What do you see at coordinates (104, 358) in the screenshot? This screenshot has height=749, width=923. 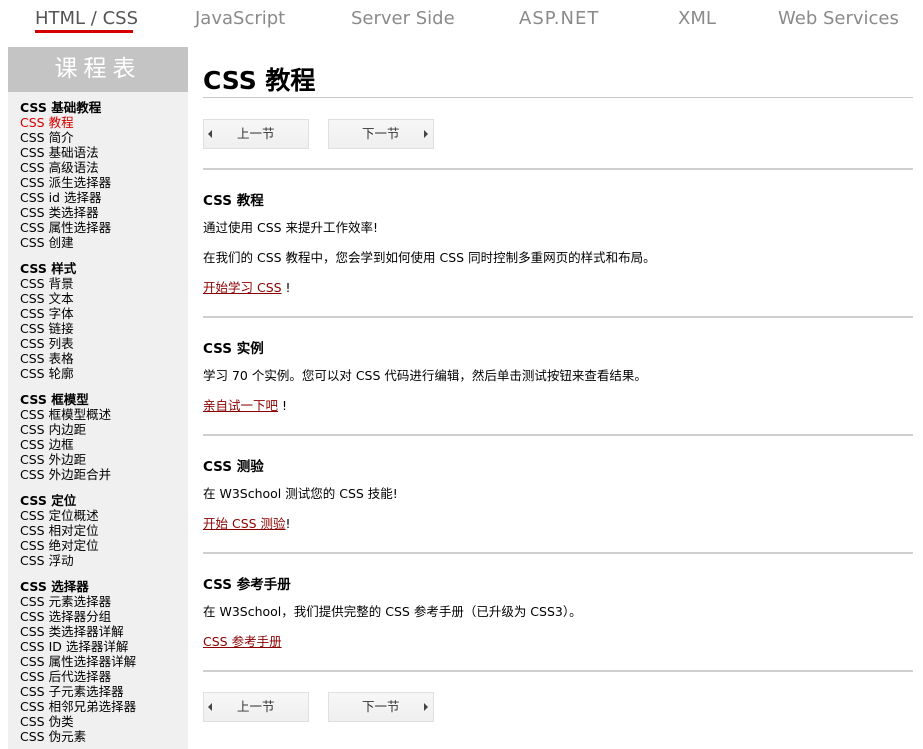 I see `sidebar-item: CSS 表格` at bounding box center [104, 358].